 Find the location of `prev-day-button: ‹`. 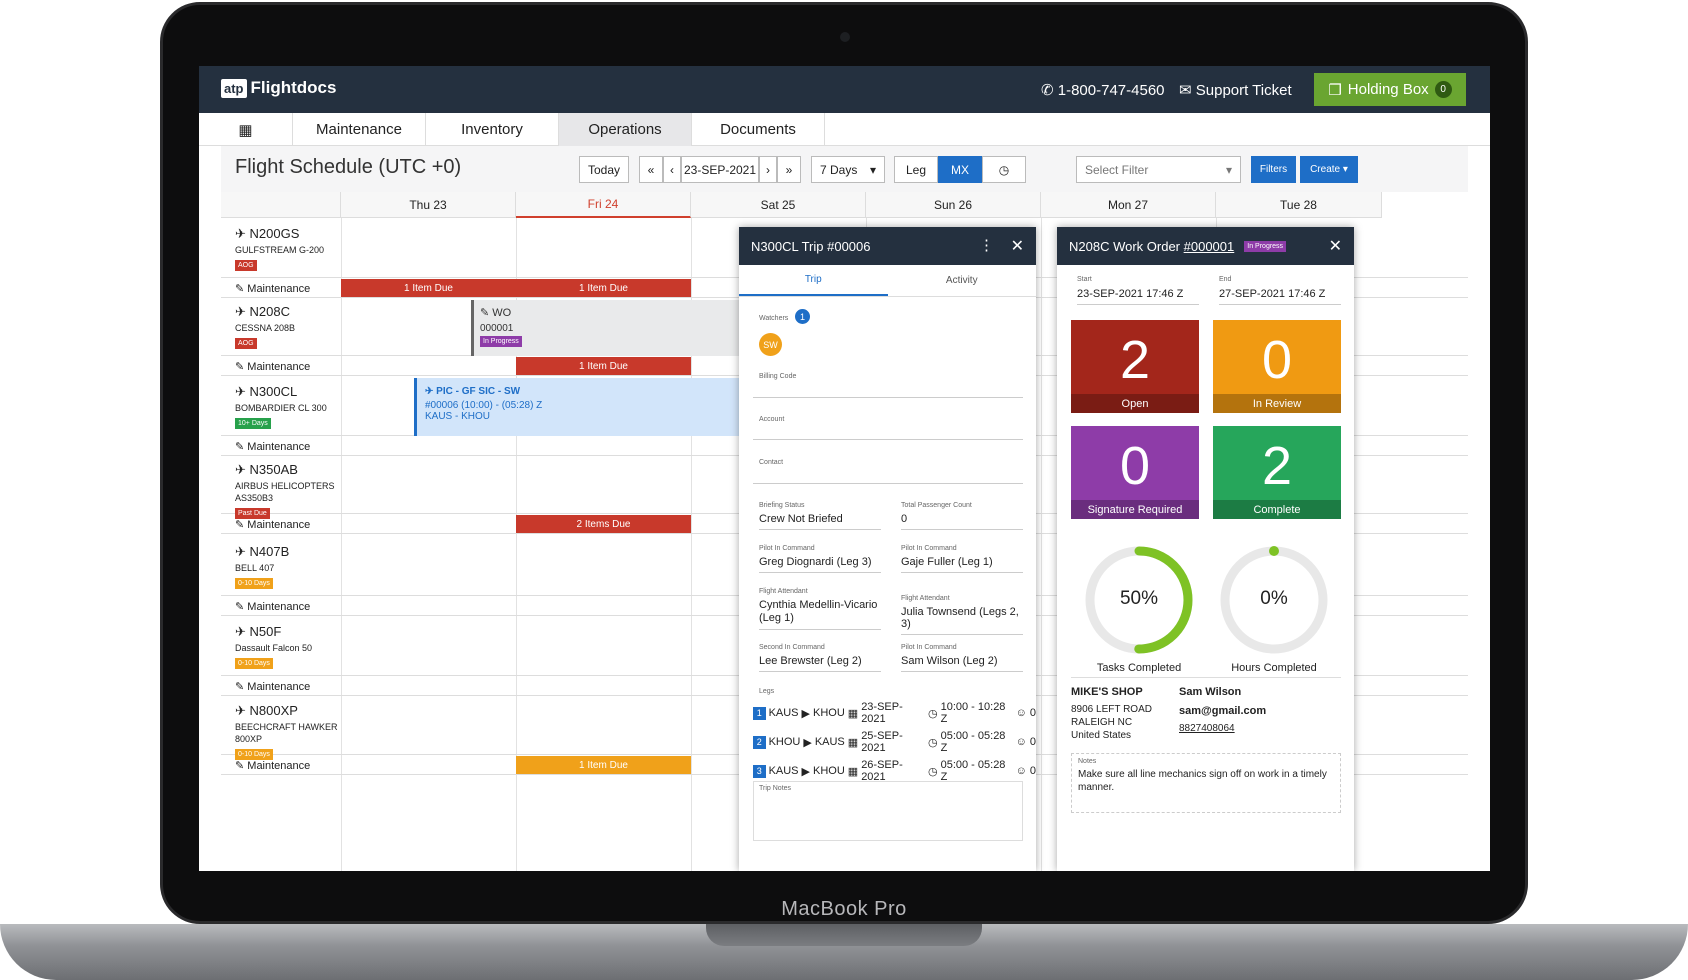

prev-day-button: ‹ is located at coordinates (672, 169).